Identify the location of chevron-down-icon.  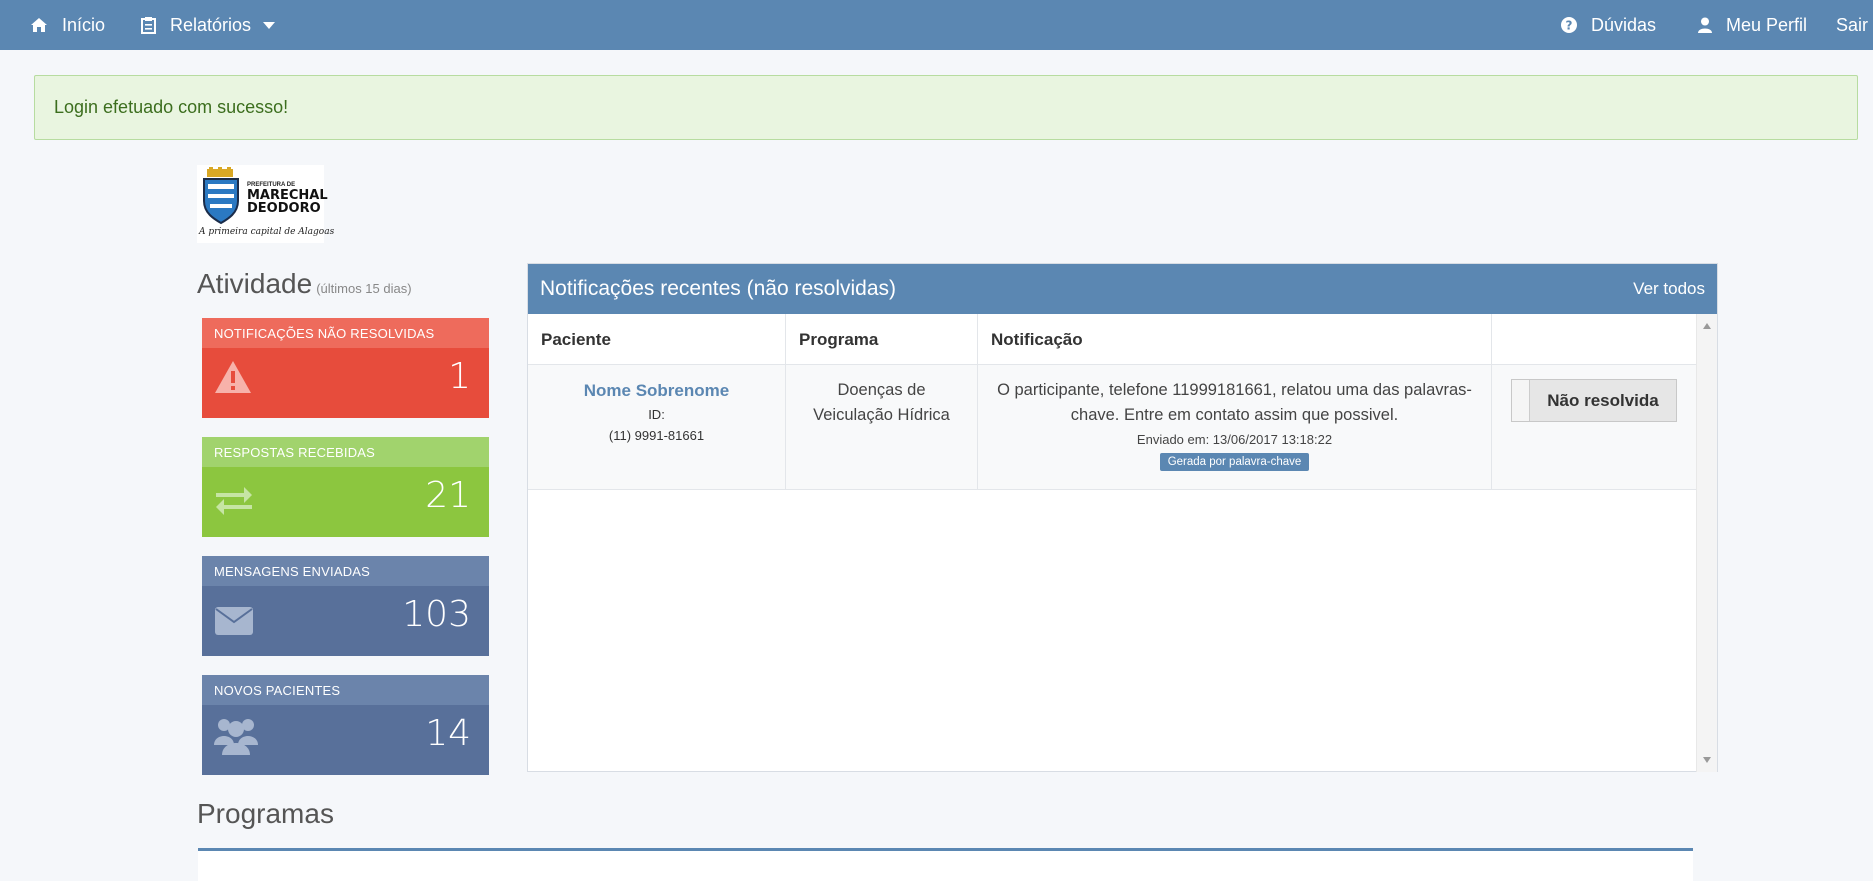
(269, 25).